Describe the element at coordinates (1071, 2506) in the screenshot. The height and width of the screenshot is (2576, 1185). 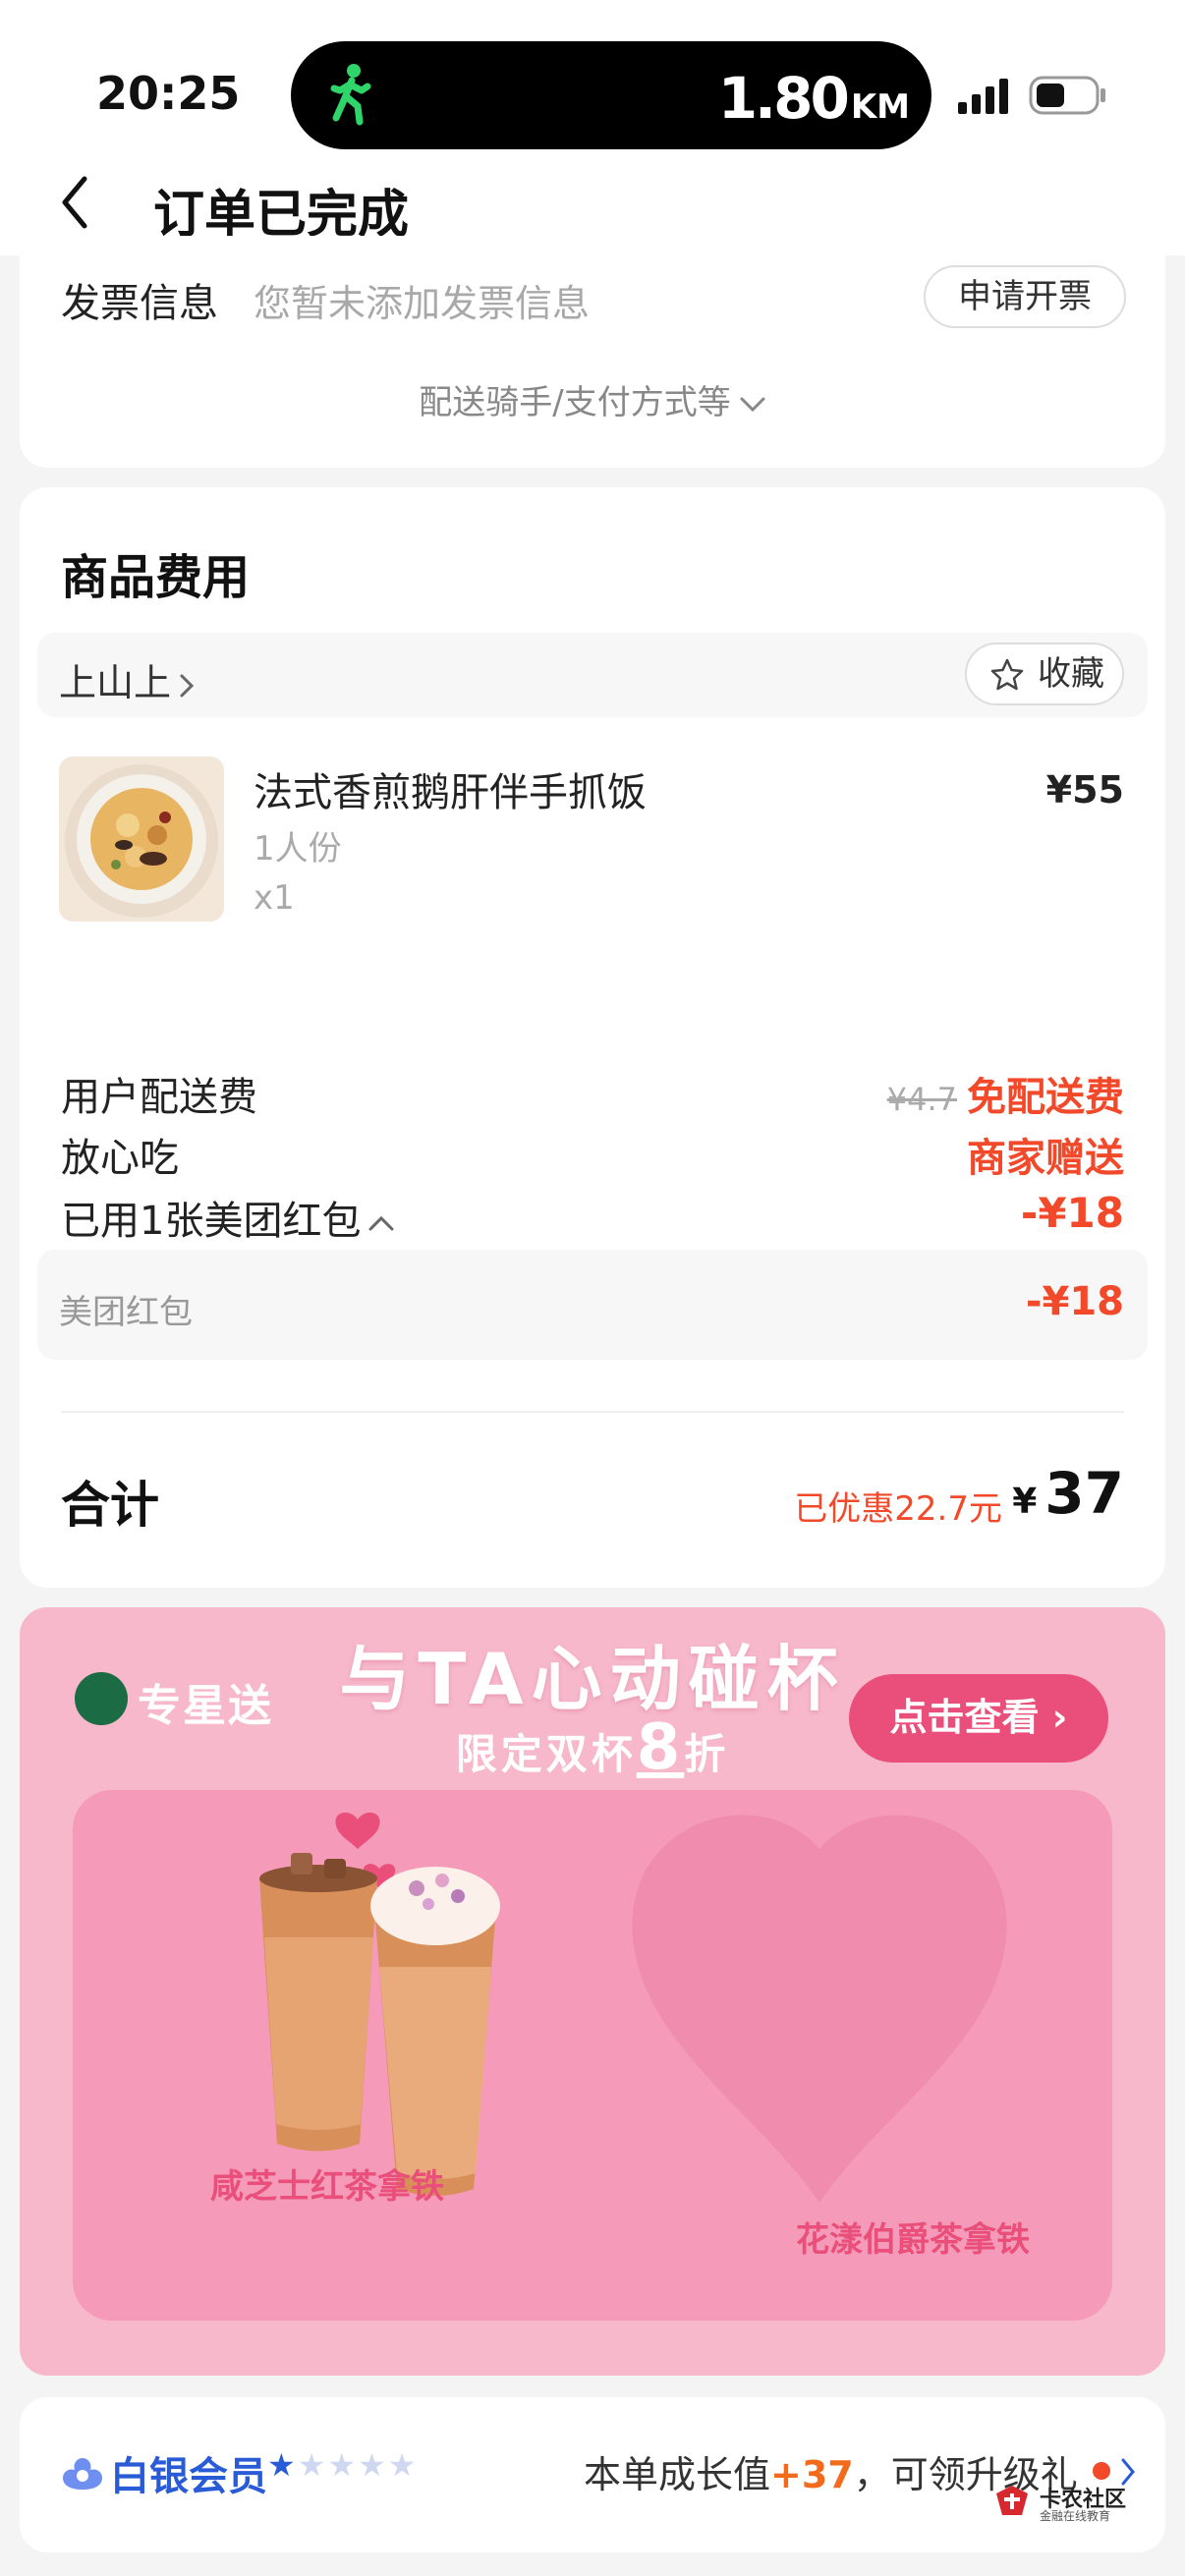
I see `watermark: 卡农社区 金融在线教育` at that location.